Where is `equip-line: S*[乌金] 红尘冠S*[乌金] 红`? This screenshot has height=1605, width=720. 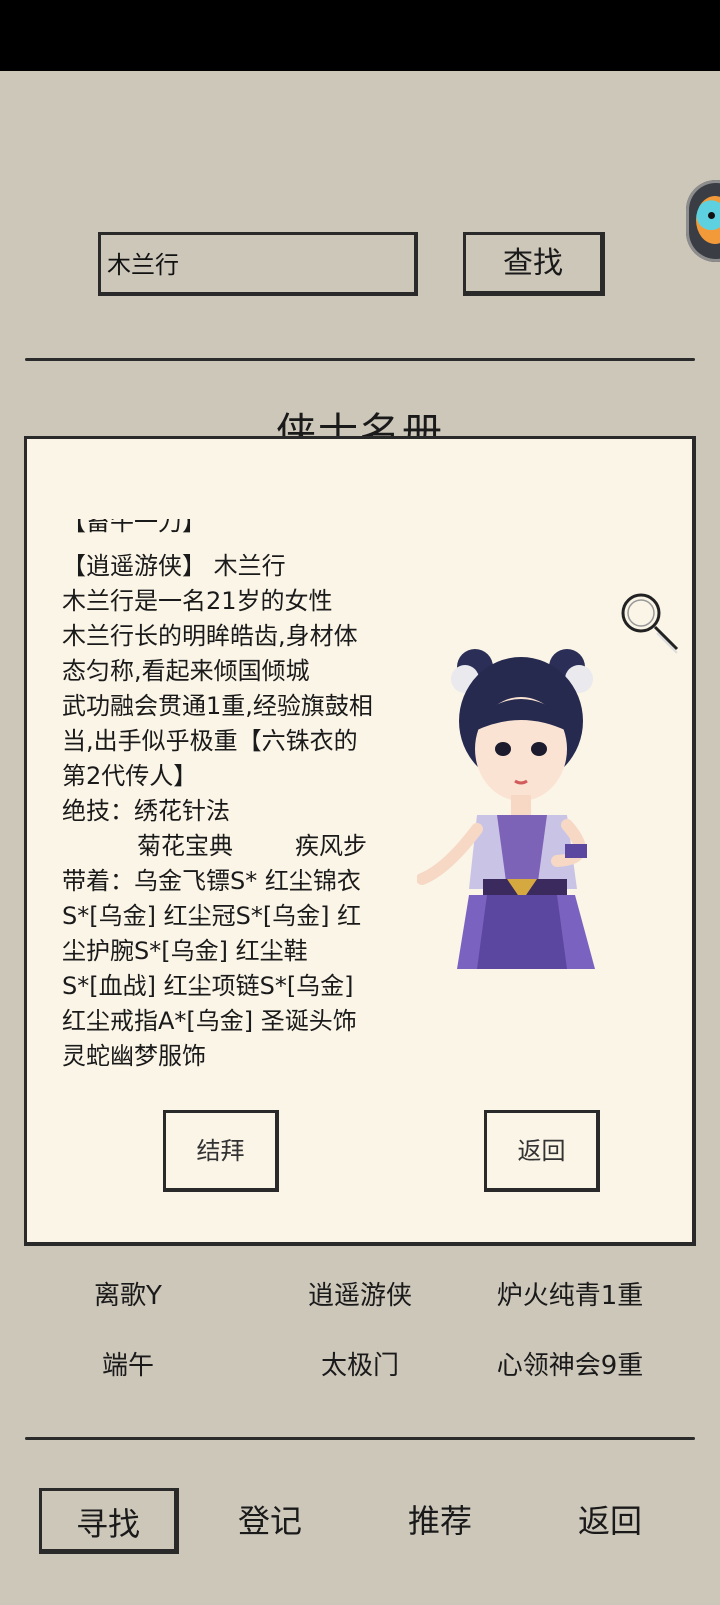 equip-line: S*[乌金] 红尘冠S*[乌金] 红 is located at coordinates (212, 916).